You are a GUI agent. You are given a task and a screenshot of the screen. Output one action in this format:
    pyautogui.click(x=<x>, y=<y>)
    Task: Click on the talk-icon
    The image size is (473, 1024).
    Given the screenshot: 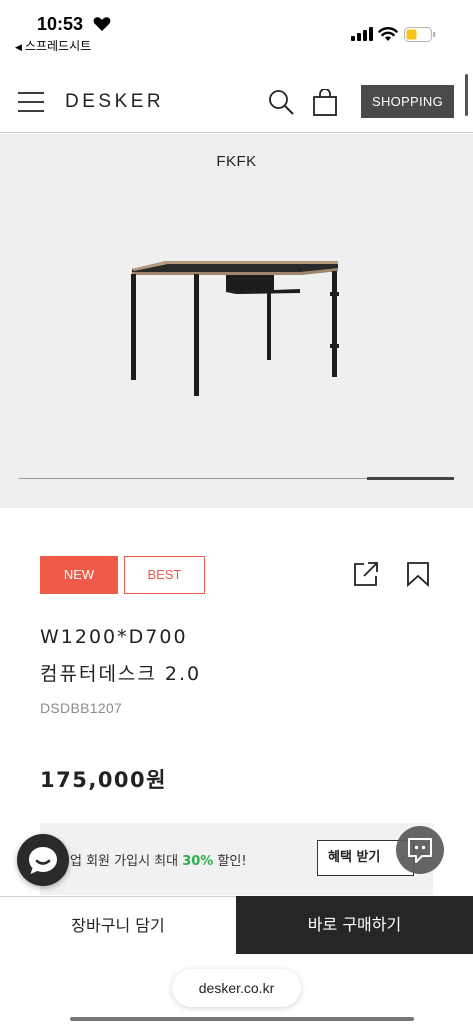 What is the action you would take?
    pyautogui.click(x=420, y=850)
    